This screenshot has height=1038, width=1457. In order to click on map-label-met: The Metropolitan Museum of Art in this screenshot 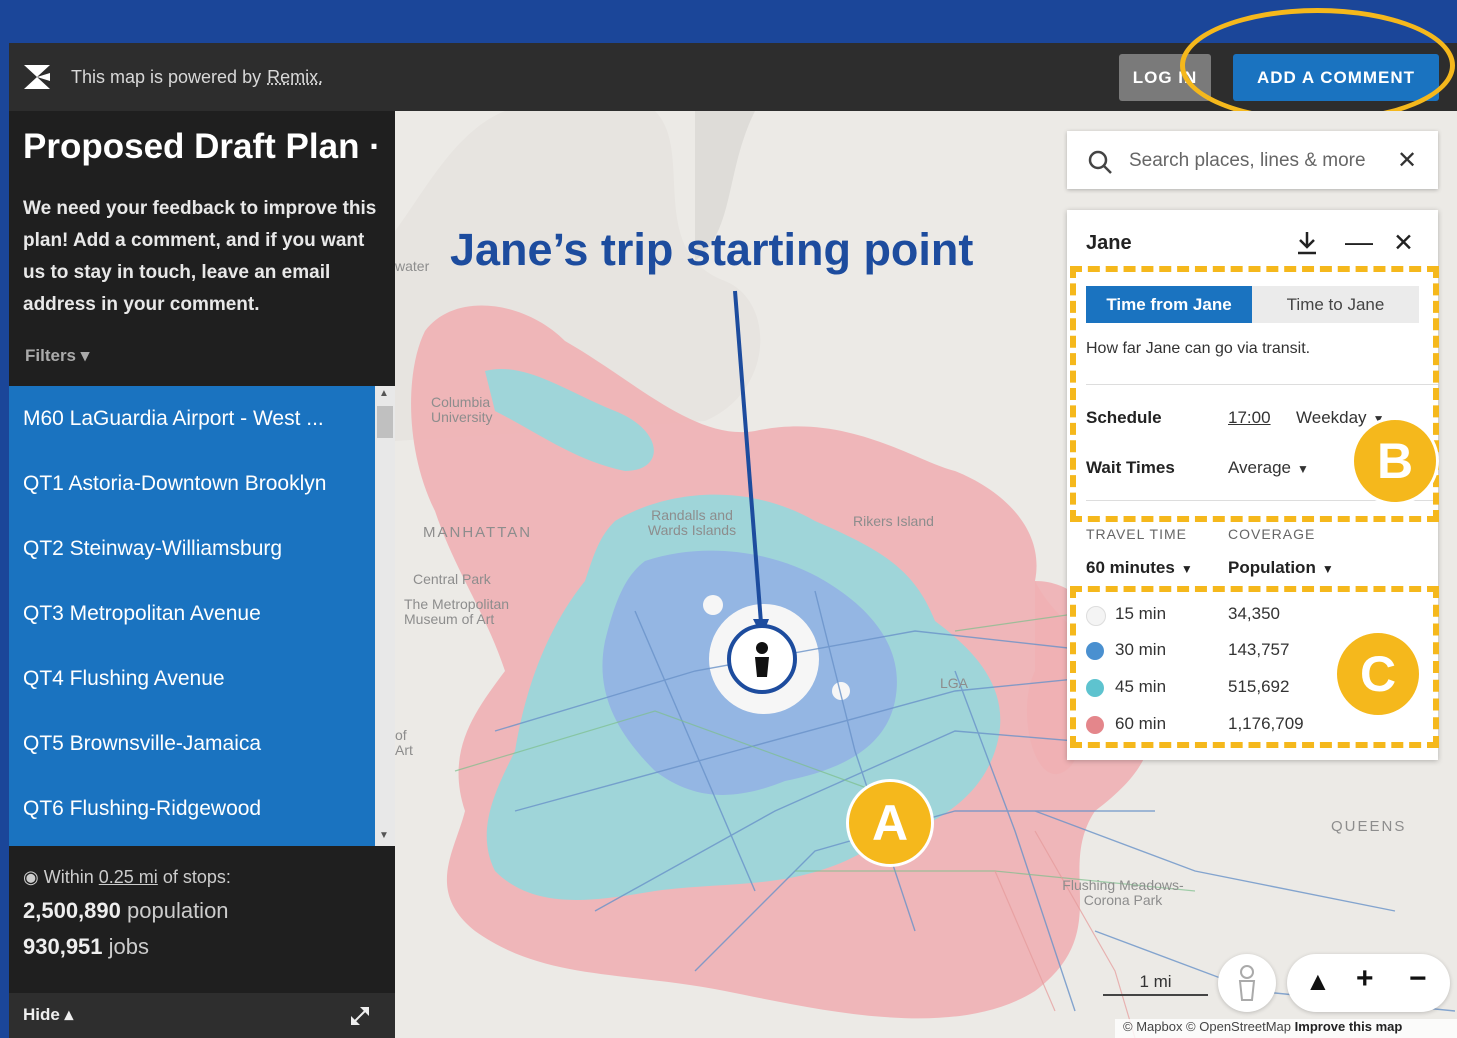, I will do `click(457, 611)`.